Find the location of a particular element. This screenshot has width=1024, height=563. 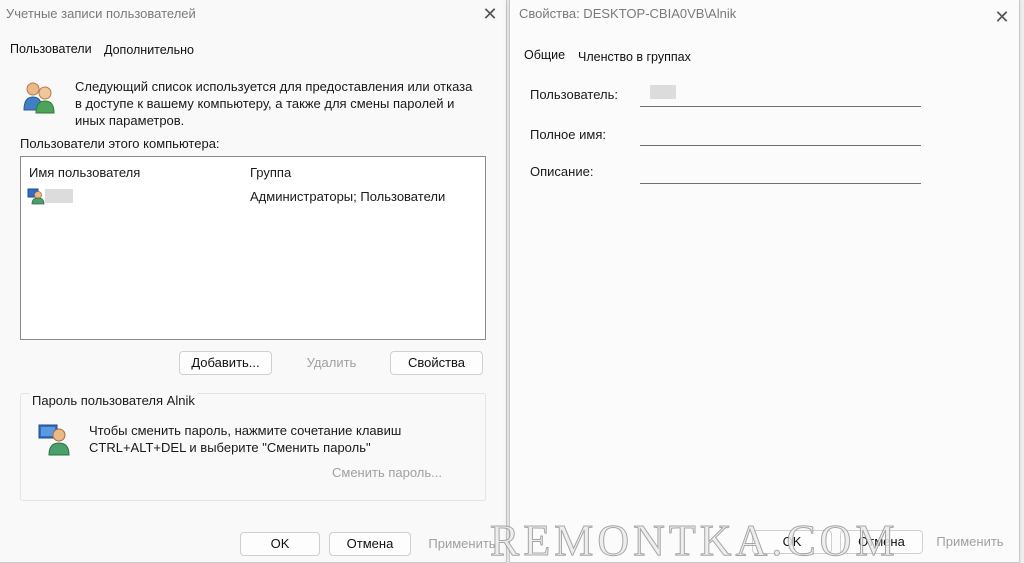

properties-button: Свойства is located at coordinates (436, 363).